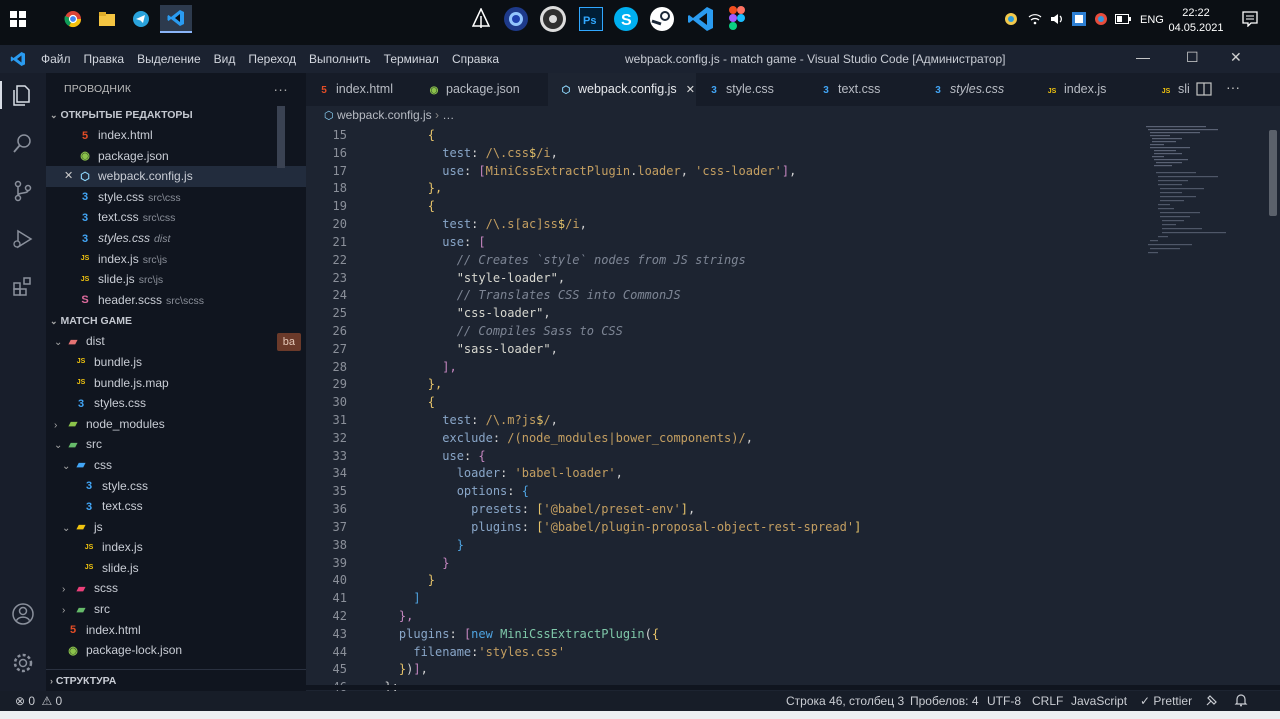  I want to click on tree-item: 3 styles.css, so click(176, 403).